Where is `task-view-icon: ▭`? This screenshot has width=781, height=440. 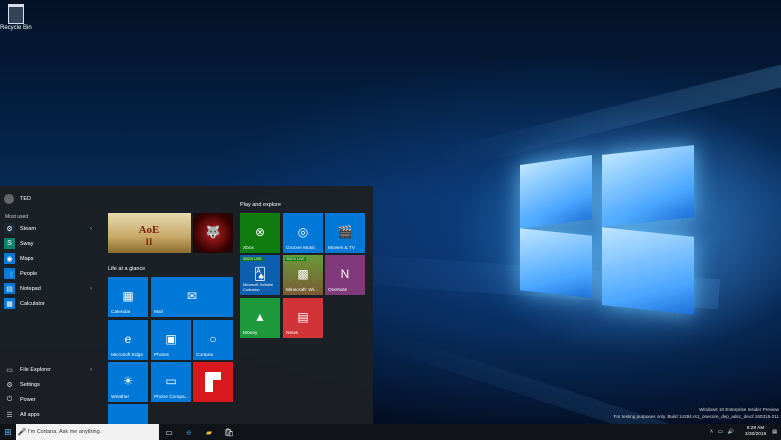 task-view-icon: ▭ is located at coordinates (169, 432).